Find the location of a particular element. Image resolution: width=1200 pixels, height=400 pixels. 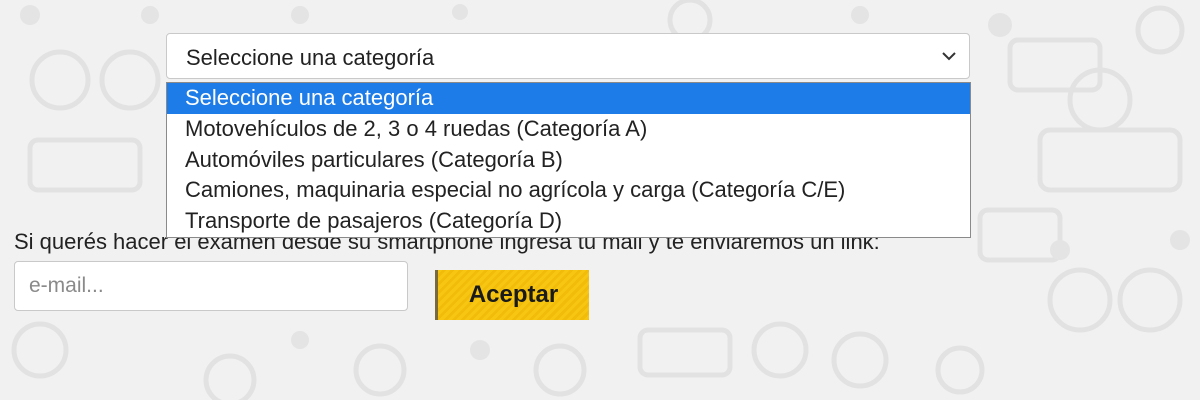

accept-button: Aceptar is located at coordinates (512, 295).